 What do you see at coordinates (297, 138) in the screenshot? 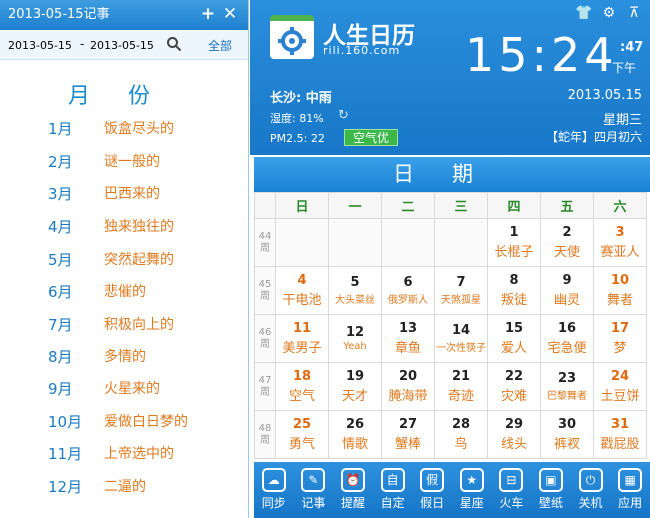
I see `pm25-value: PM2.5: 22` at bounding box center [297, 138].